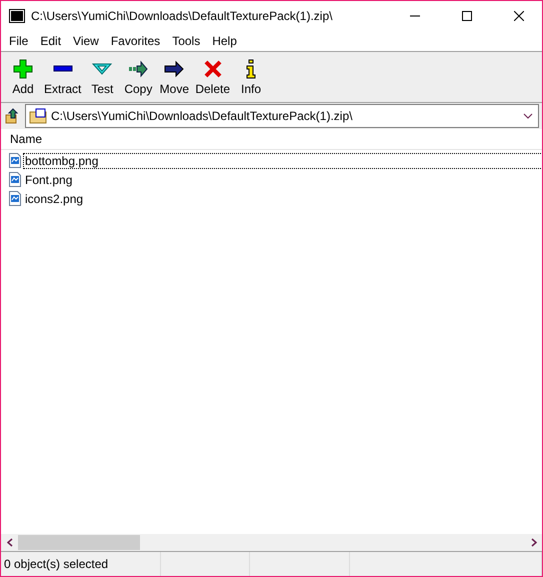  What do you see at coordinates (283, 161) in the screenshot?
I see `file-name: bottombg.png` at bounding box center [283, 161].